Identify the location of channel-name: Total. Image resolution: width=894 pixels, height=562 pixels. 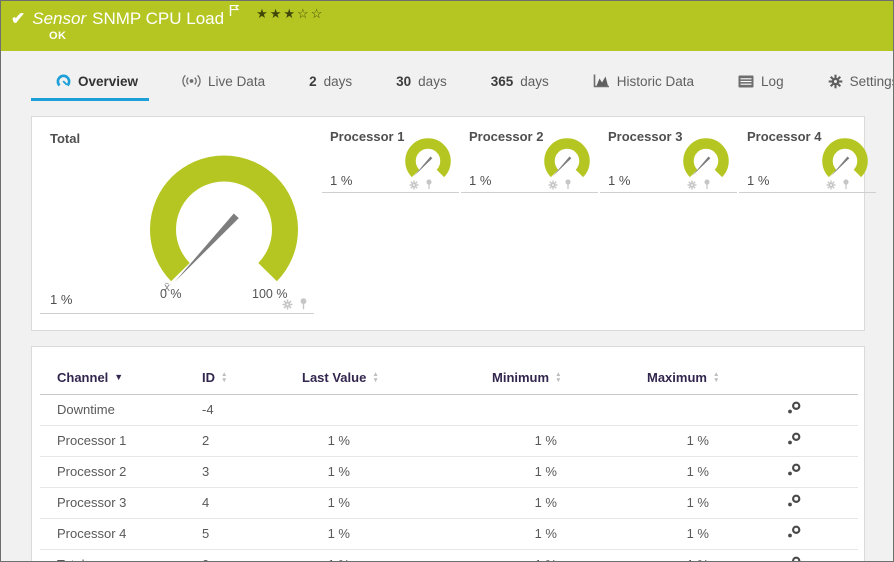
(121, 555).